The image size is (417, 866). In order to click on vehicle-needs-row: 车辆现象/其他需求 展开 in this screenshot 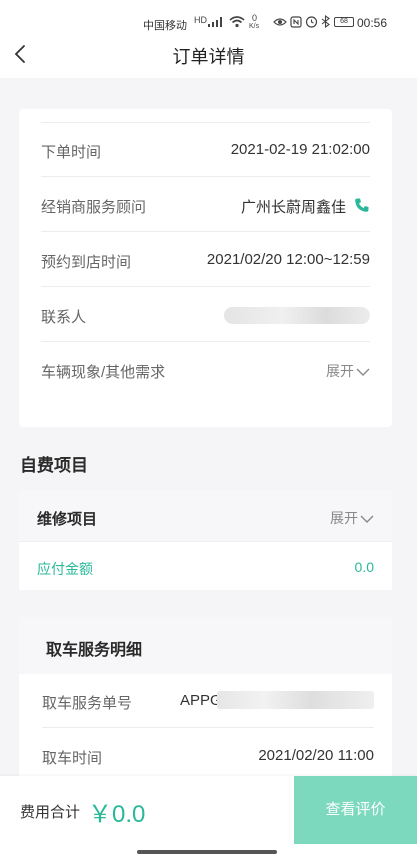, I will do `click(205, 370)`.